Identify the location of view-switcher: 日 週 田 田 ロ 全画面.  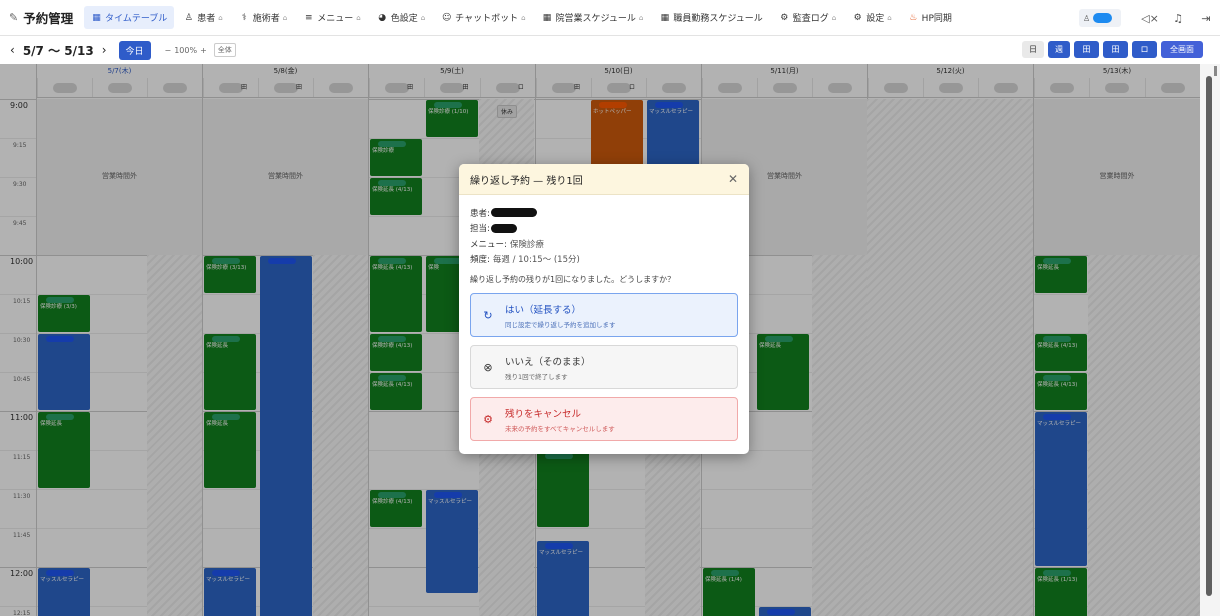
(1112, 49).